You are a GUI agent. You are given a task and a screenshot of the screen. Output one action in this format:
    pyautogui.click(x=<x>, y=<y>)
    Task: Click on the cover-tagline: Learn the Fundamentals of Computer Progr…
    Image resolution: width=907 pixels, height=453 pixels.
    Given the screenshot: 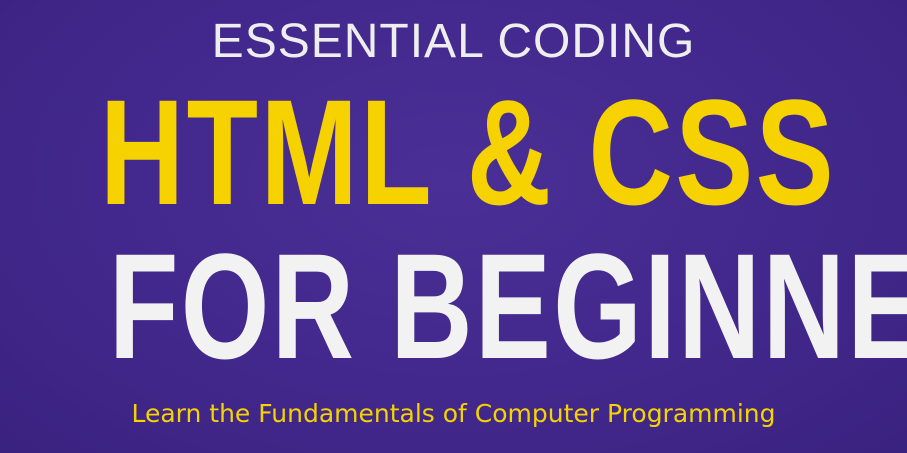 What is the action you would take?
    pyautogui.click(x=453, y=413)
    